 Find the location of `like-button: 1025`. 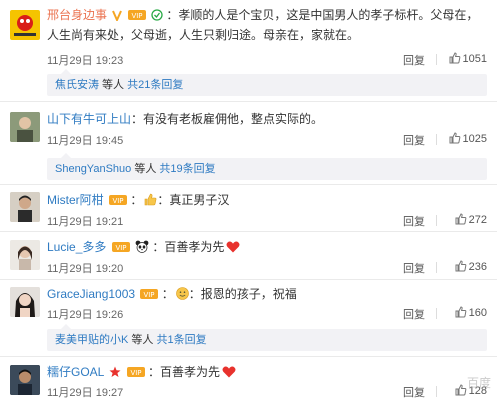

like-button: 1025 is located at coordinates (468, 138).